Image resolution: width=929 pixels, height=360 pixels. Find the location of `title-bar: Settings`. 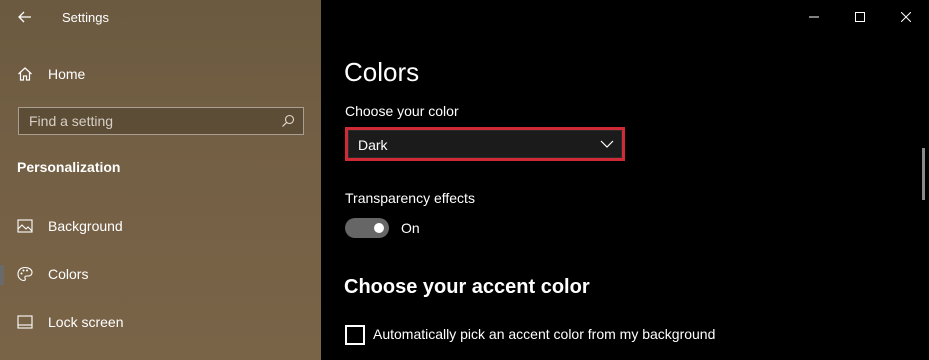

title-bar: Settings is located at coordinates (160, 17).